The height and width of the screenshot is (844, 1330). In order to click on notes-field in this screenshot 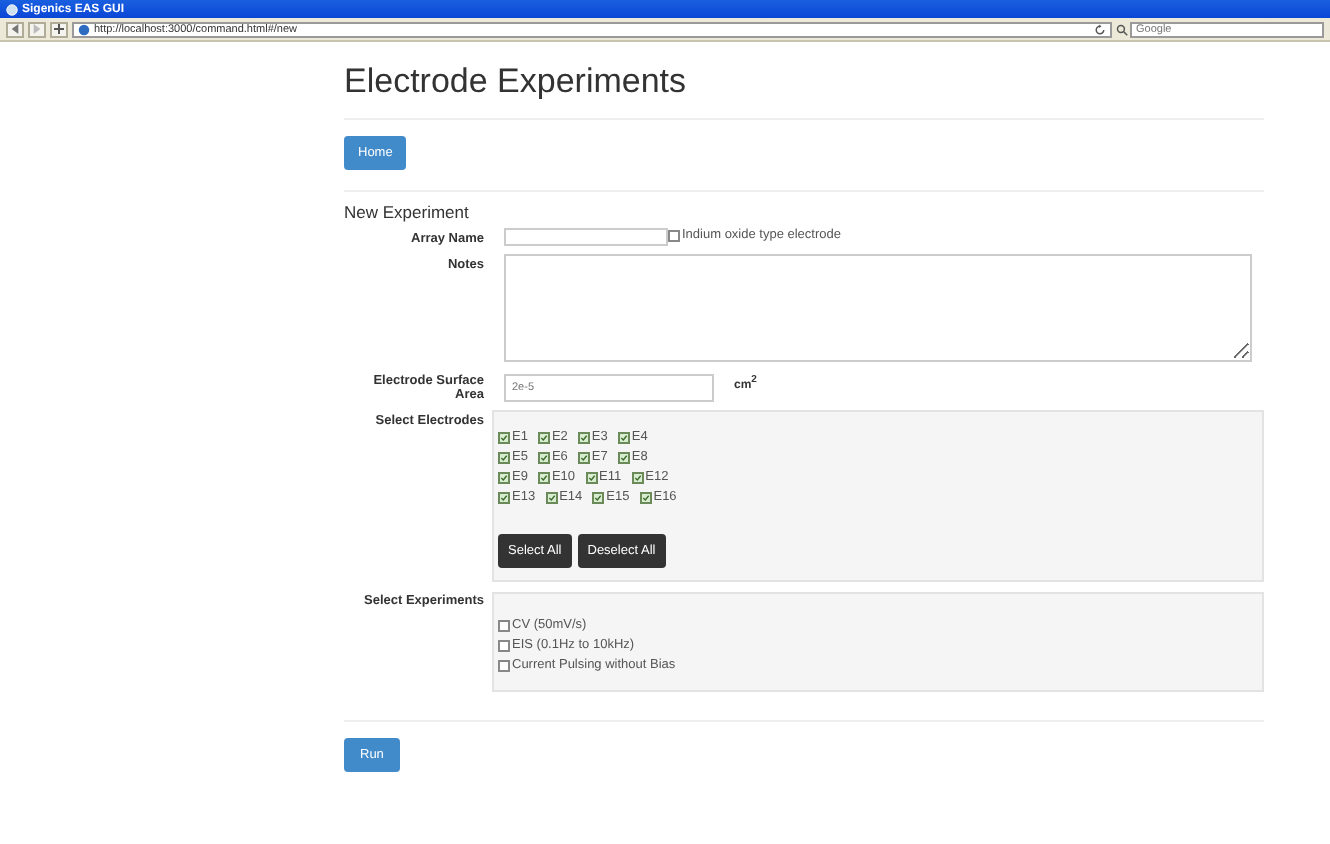, I will do `click(878, 308)`.